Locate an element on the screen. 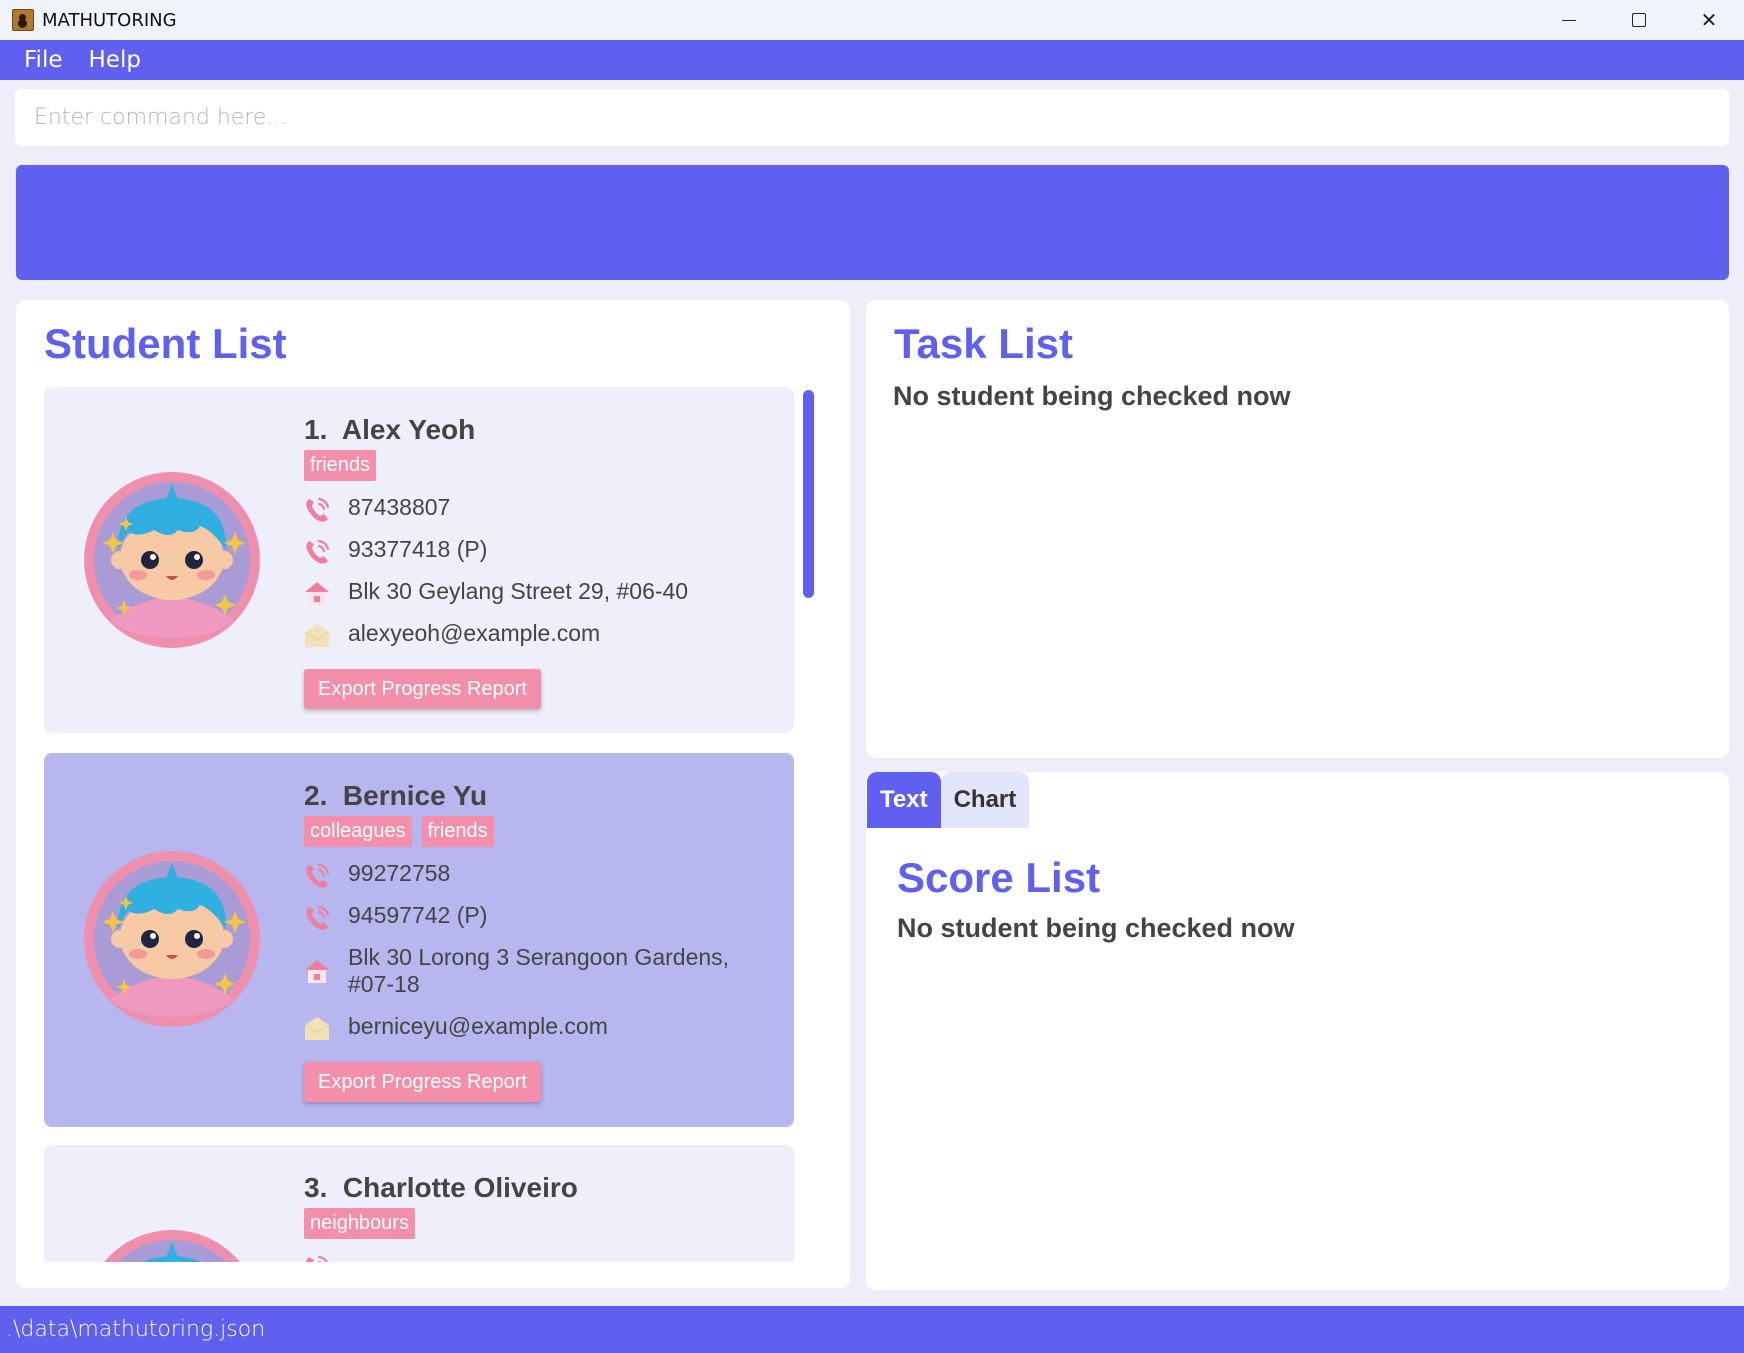 This screenshot has width=1744, height=1353. tab-chart: Chart is located at coordinates (985, 800).